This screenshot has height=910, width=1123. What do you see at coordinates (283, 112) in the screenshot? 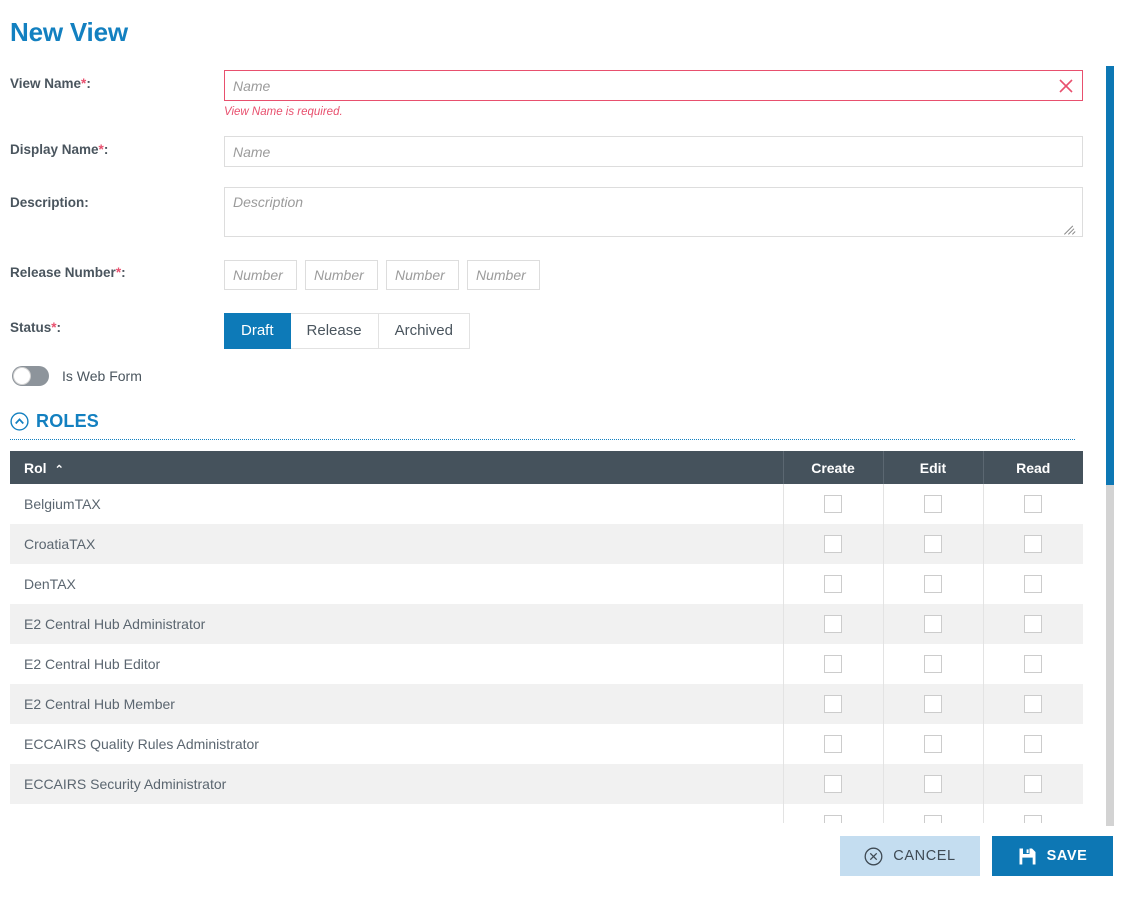
I see `view-name-error: View Name is required.` at bounding box center [283, 112].